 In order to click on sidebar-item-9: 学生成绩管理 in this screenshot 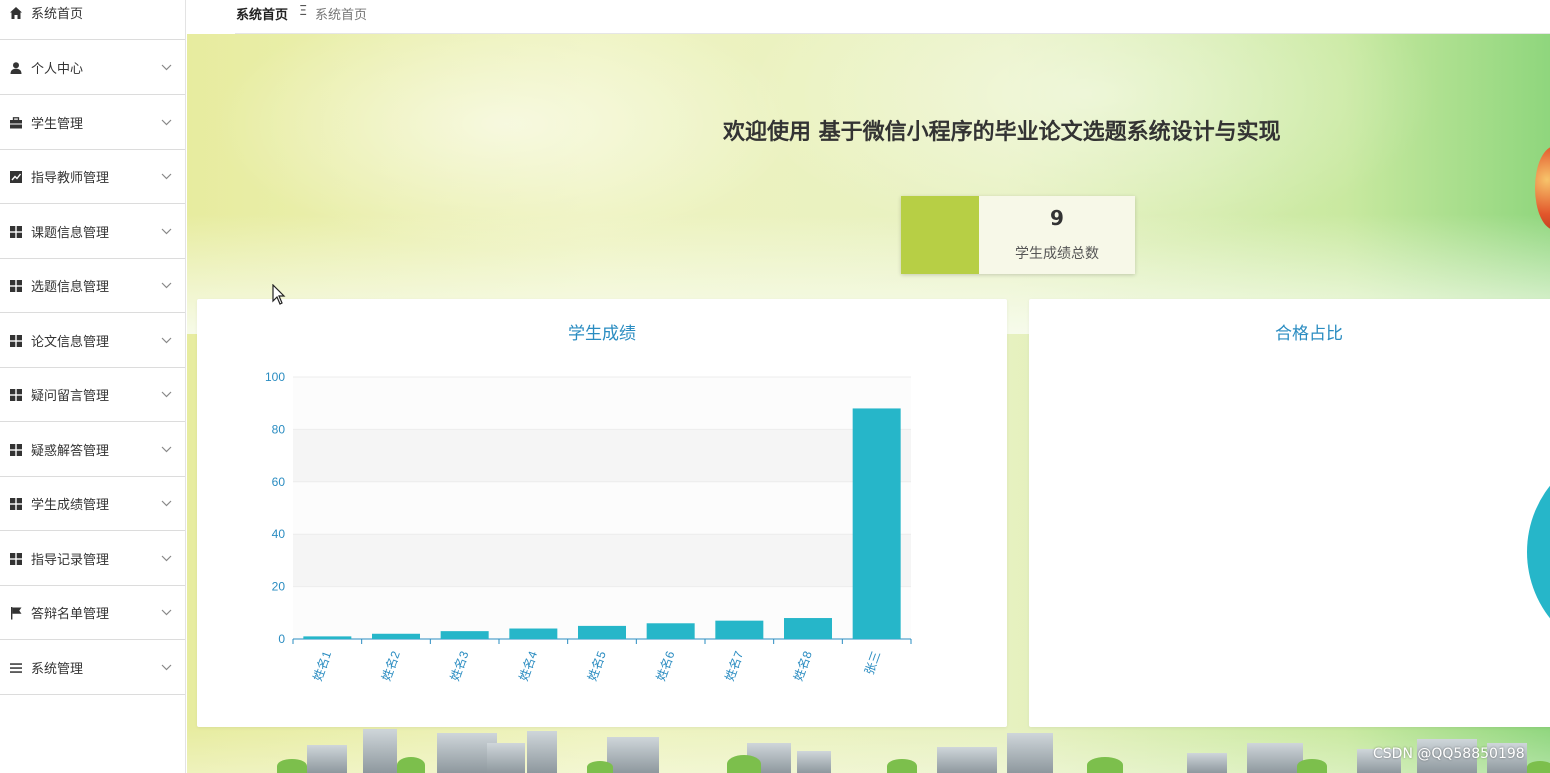, I will do `click(92, 504)`.